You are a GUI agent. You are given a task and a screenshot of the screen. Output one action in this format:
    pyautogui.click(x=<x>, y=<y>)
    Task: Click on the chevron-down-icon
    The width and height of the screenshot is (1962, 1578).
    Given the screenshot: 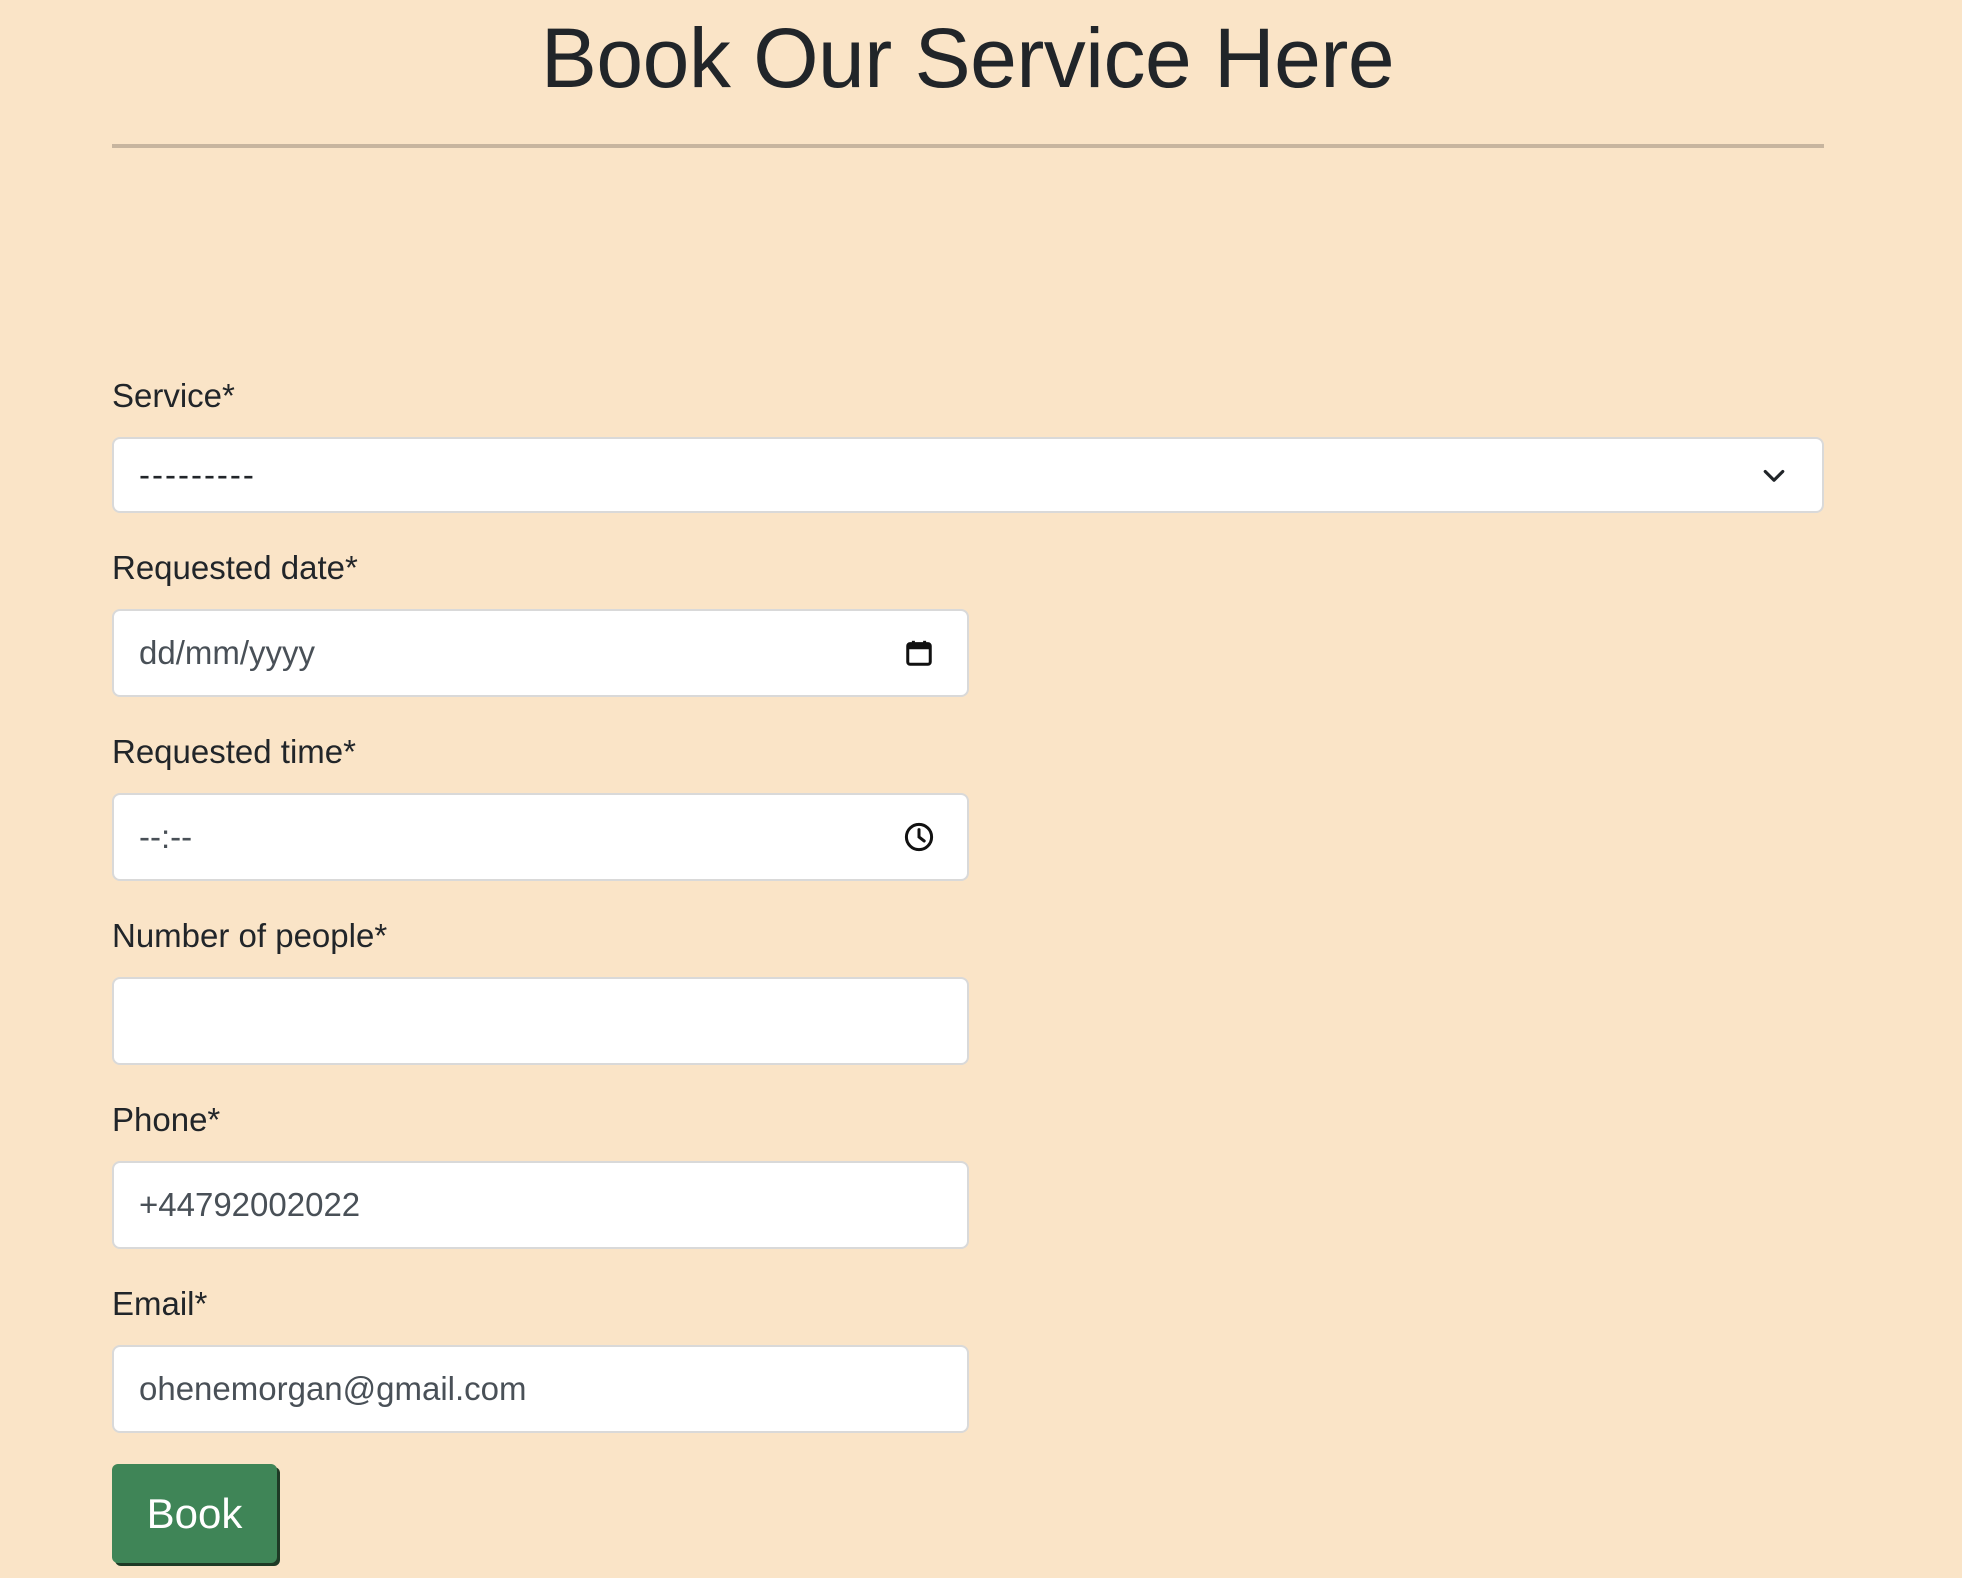 What is the action you would take?
    pyautogui.click(x=1774, y=475)
    